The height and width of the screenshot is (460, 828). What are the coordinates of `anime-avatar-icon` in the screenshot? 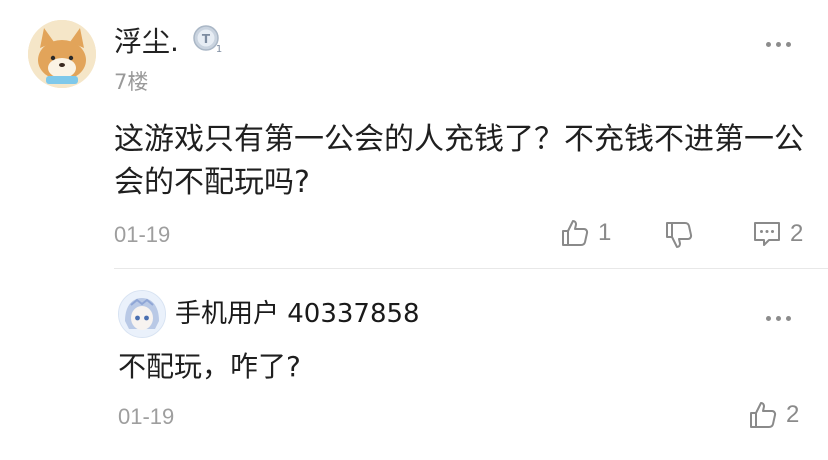 It's located at (142, 314).